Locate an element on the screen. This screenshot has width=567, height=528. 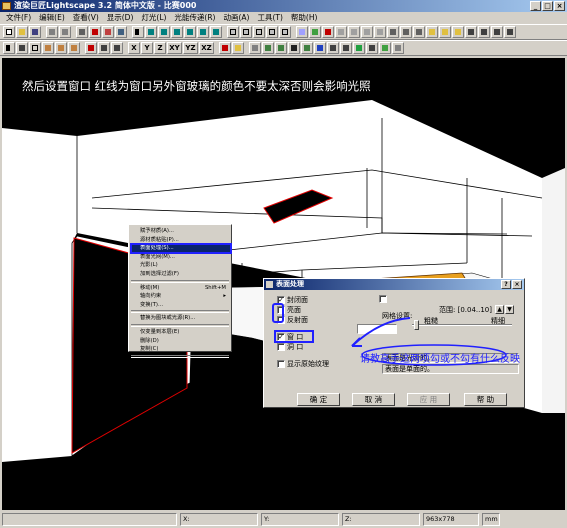
status-bar: X: Y: Z: 963x778 mm is located at coordinates (283, 519).